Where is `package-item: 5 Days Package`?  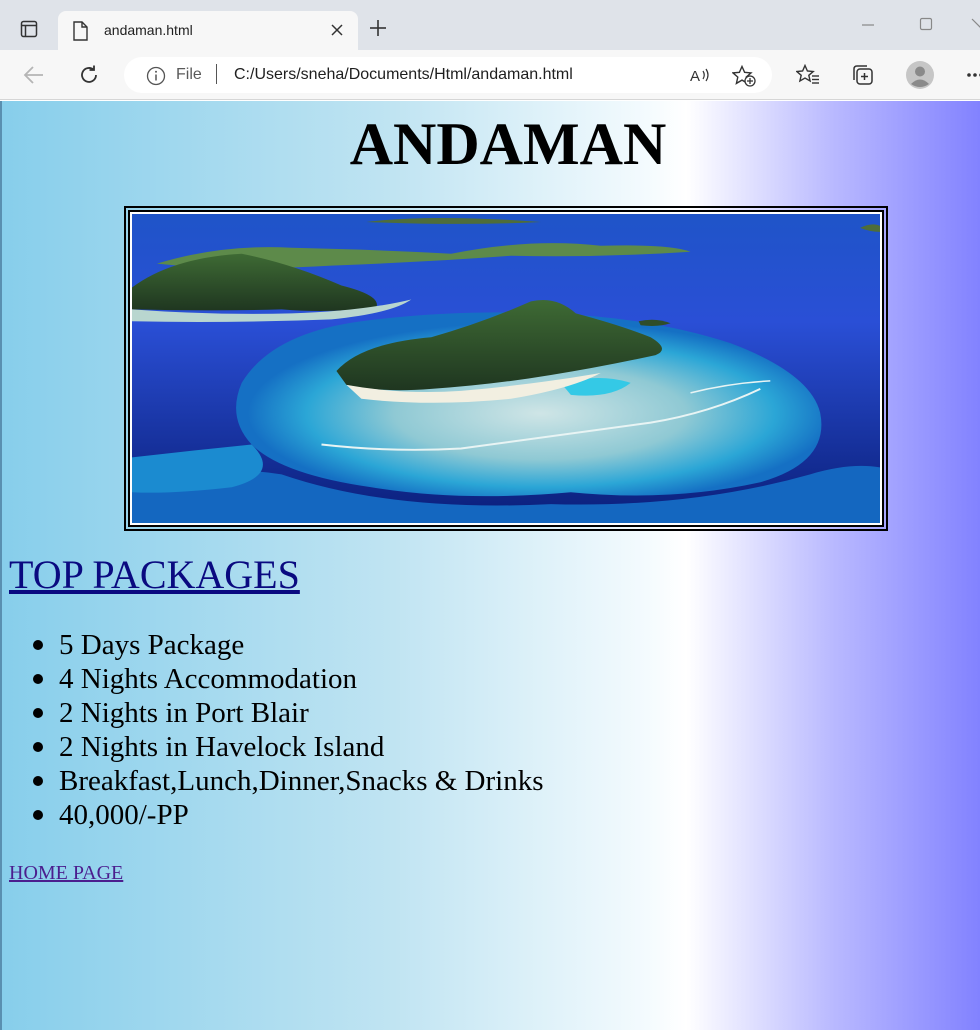
package-item: 5 Days Package is located at coordinates (287, 645).